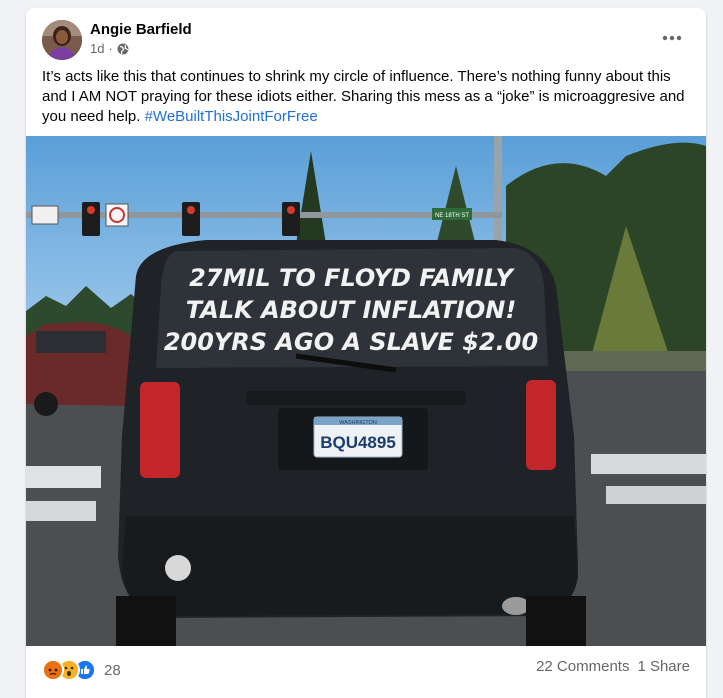  I want to click on post-header: Angie Barfield 1d ·, so click(366, 38).